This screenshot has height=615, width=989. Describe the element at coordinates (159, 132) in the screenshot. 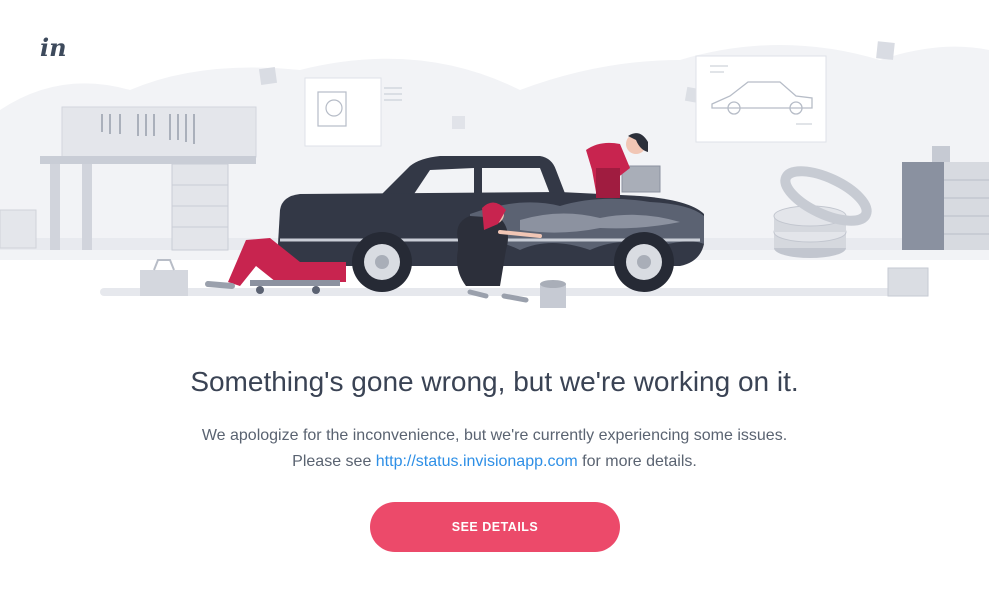

I see `pegboard` at that location.